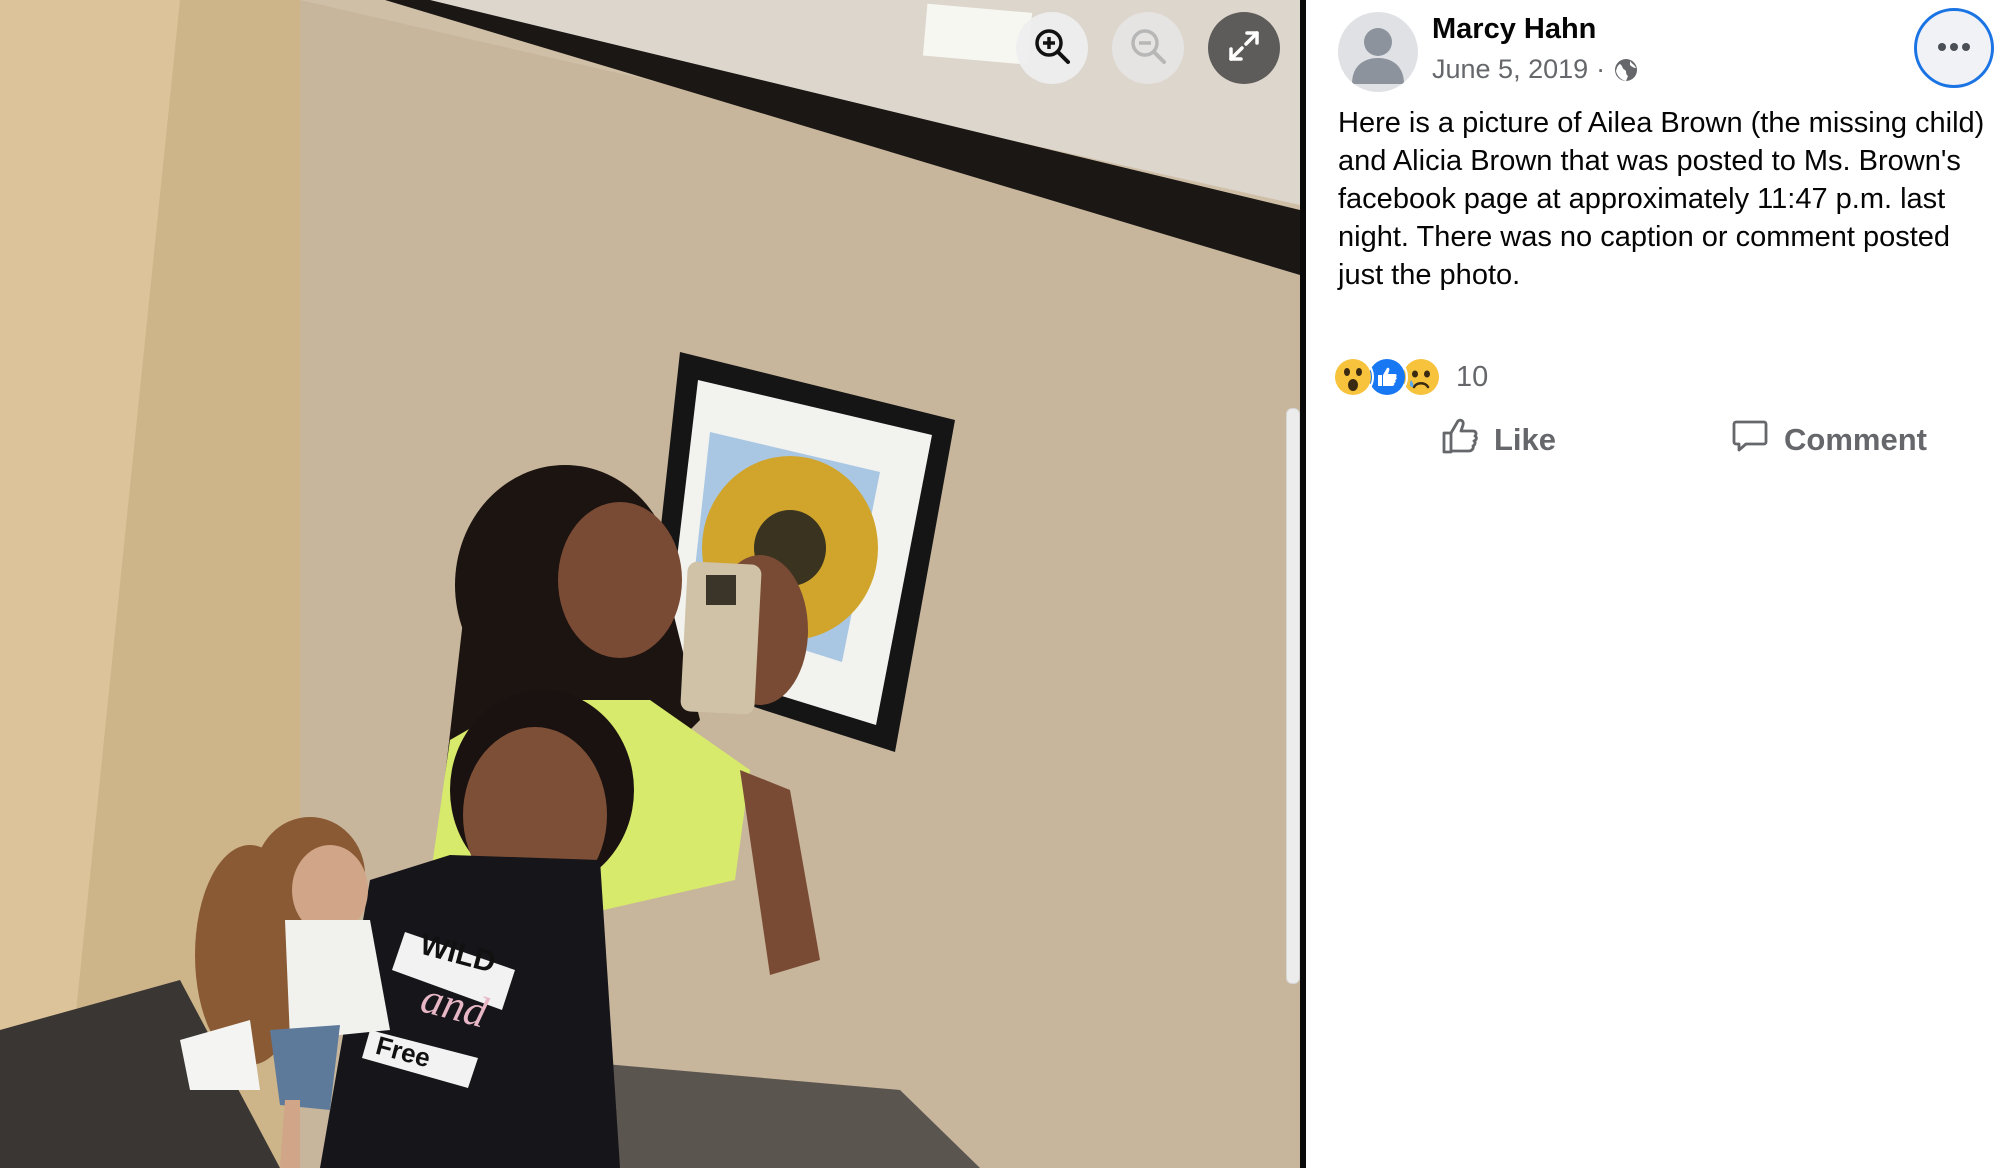 This screenshot has height=1168, width=2012. I want to click on comment-label: Comment, so click(1855, 439).